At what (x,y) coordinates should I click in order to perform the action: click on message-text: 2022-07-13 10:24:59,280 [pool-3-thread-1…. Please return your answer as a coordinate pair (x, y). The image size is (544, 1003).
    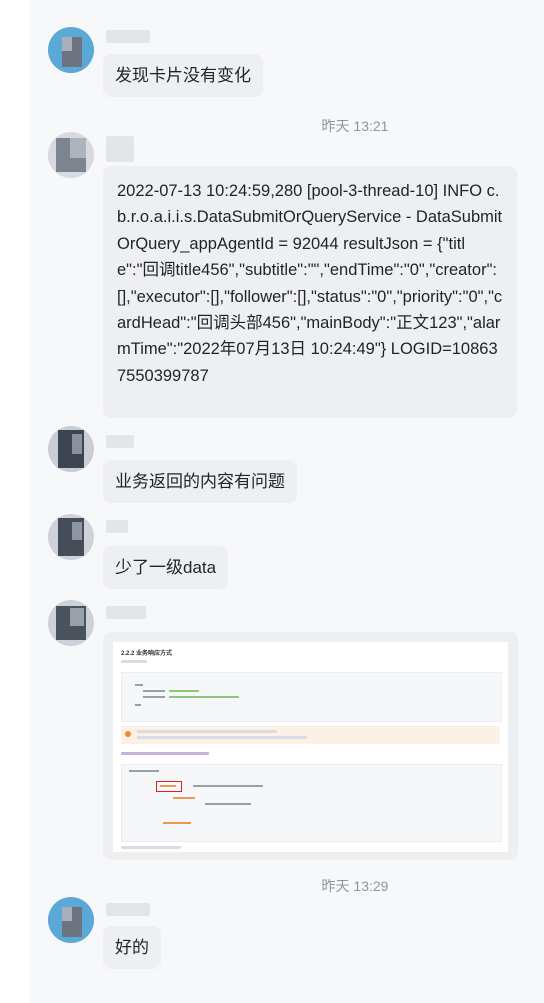
    Looking at the image, I should click on (310, 283).